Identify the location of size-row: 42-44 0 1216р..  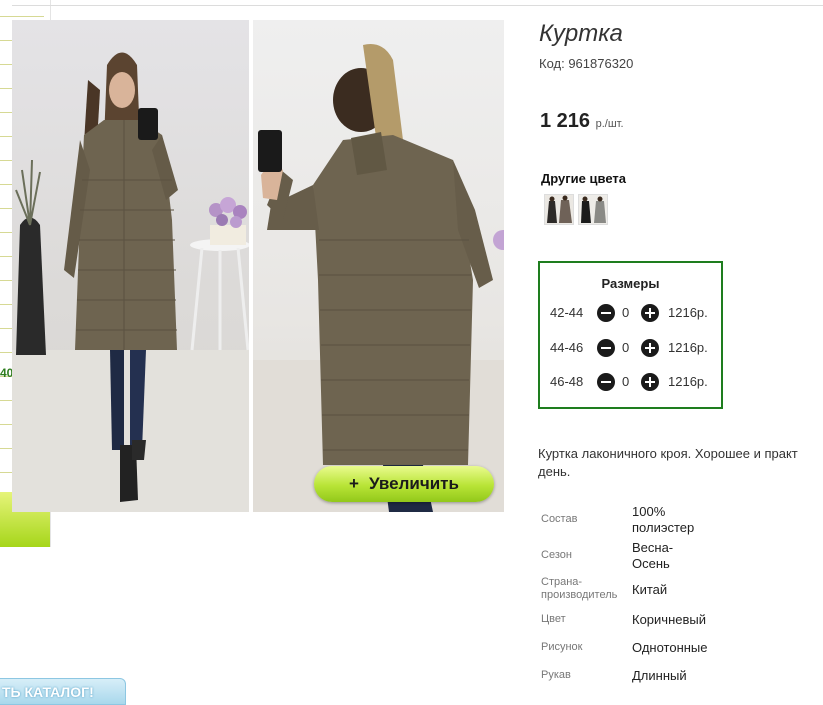
(630, 313).